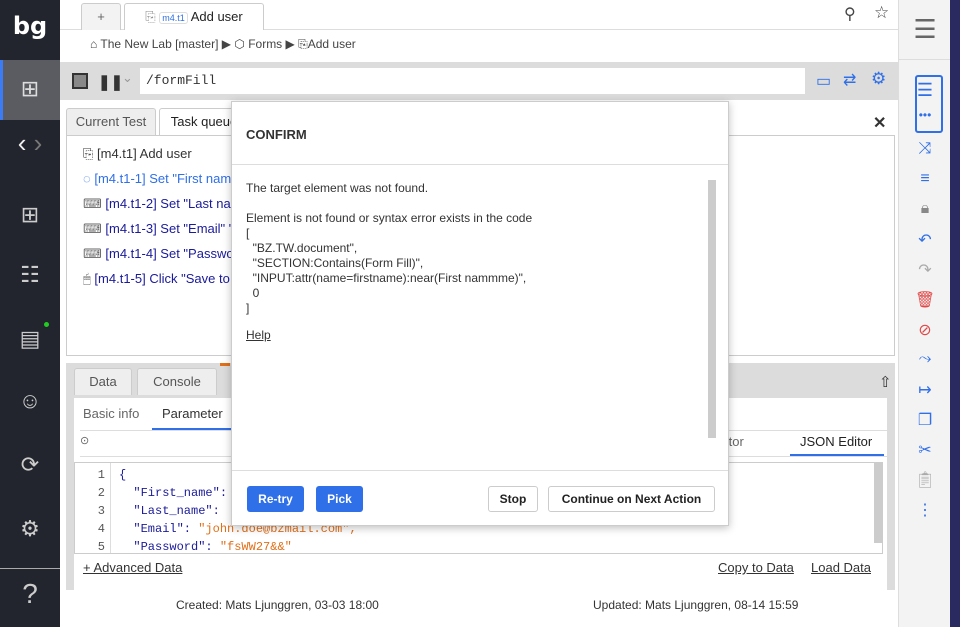 The image size is (960, 627). I want to click on list-item: ◌ [m4.t1-1] Set "First name", so click(163, 178).